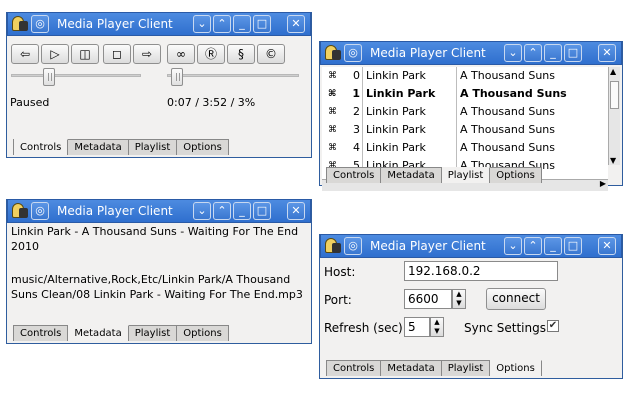 The width and height of the screenshot is (640, 400). What do you see at coordinates (211, 102) in the screenshot?
I see `playback-time: 0:07 / 3:52 / 3%` at bounding box center [211, 102].